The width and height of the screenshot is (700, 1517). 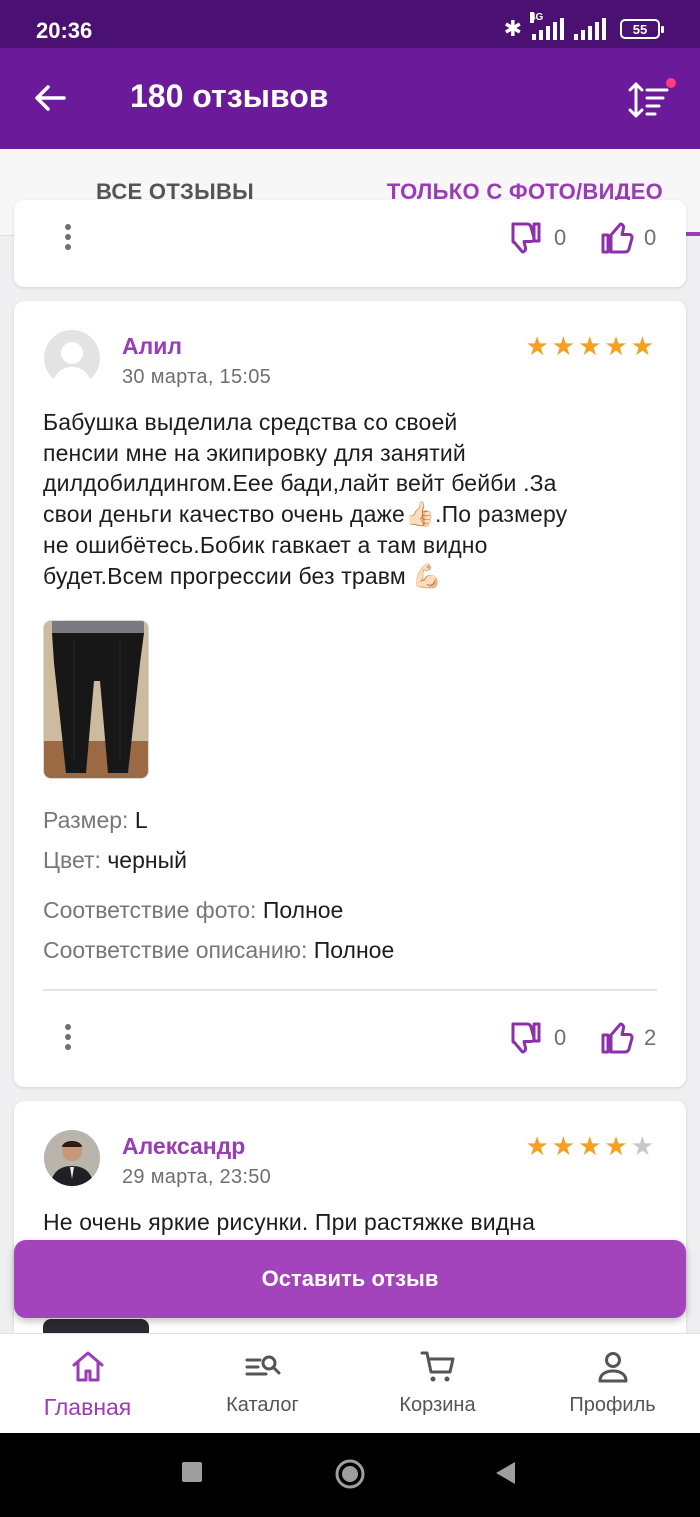 I want to click on network-type: 4G, so click(x=537, y=17).